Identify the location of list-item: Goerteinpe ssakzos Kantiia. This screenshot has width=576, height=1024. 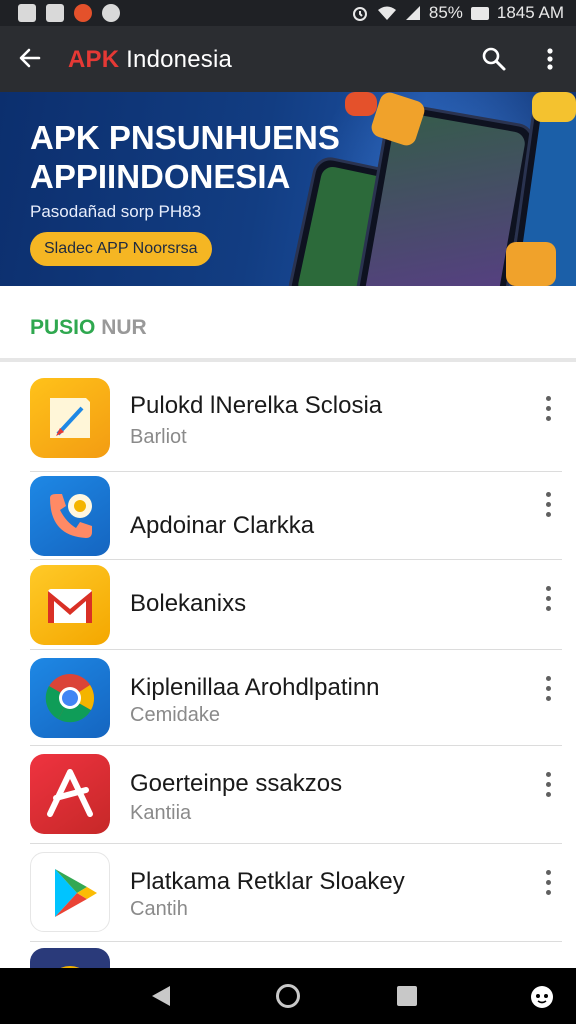
(288, 795).